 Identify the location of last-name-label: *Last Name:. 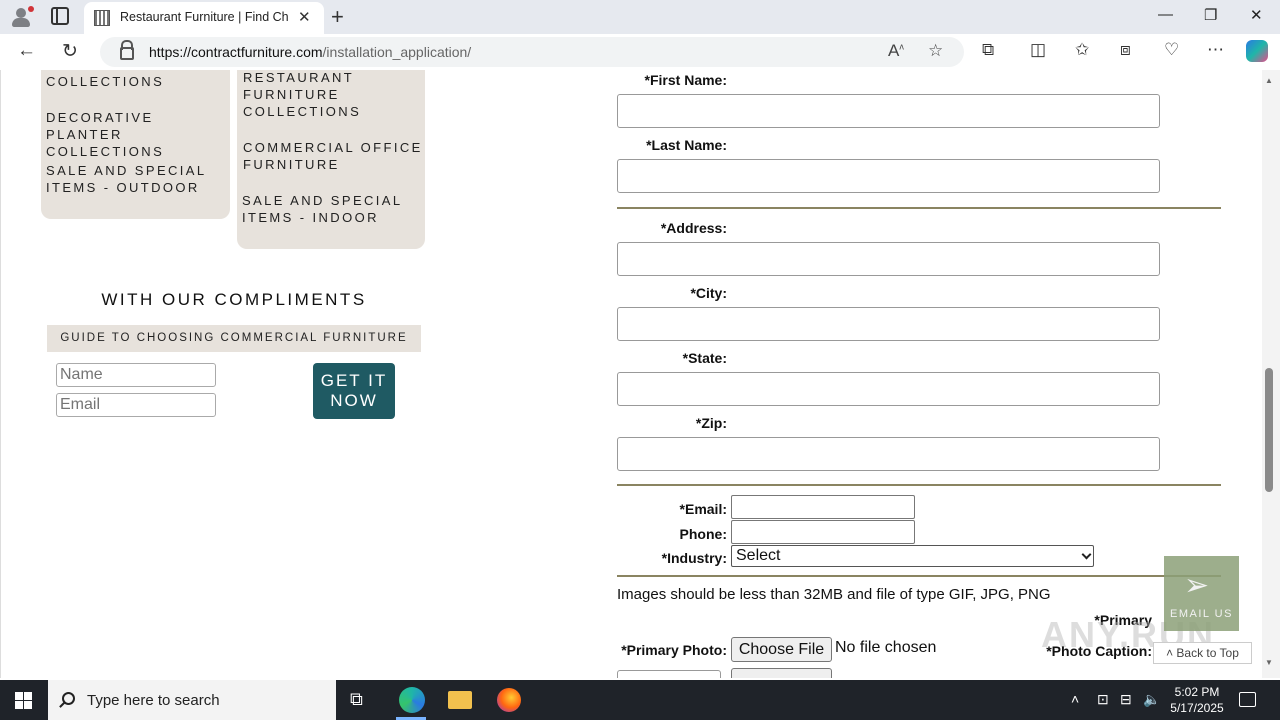
(686, 145).